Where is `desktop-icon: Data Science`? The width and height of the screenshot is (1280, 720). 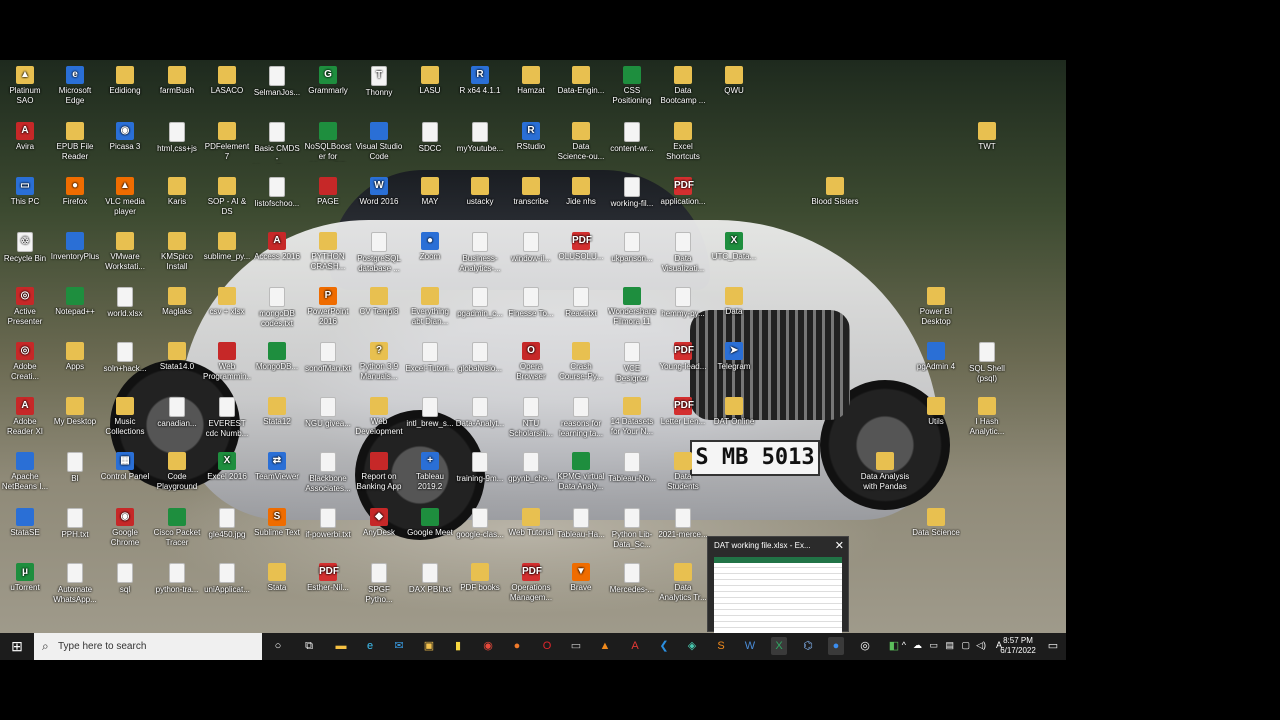 desktop-icon: Data Science is located at coordinates (936, 523).